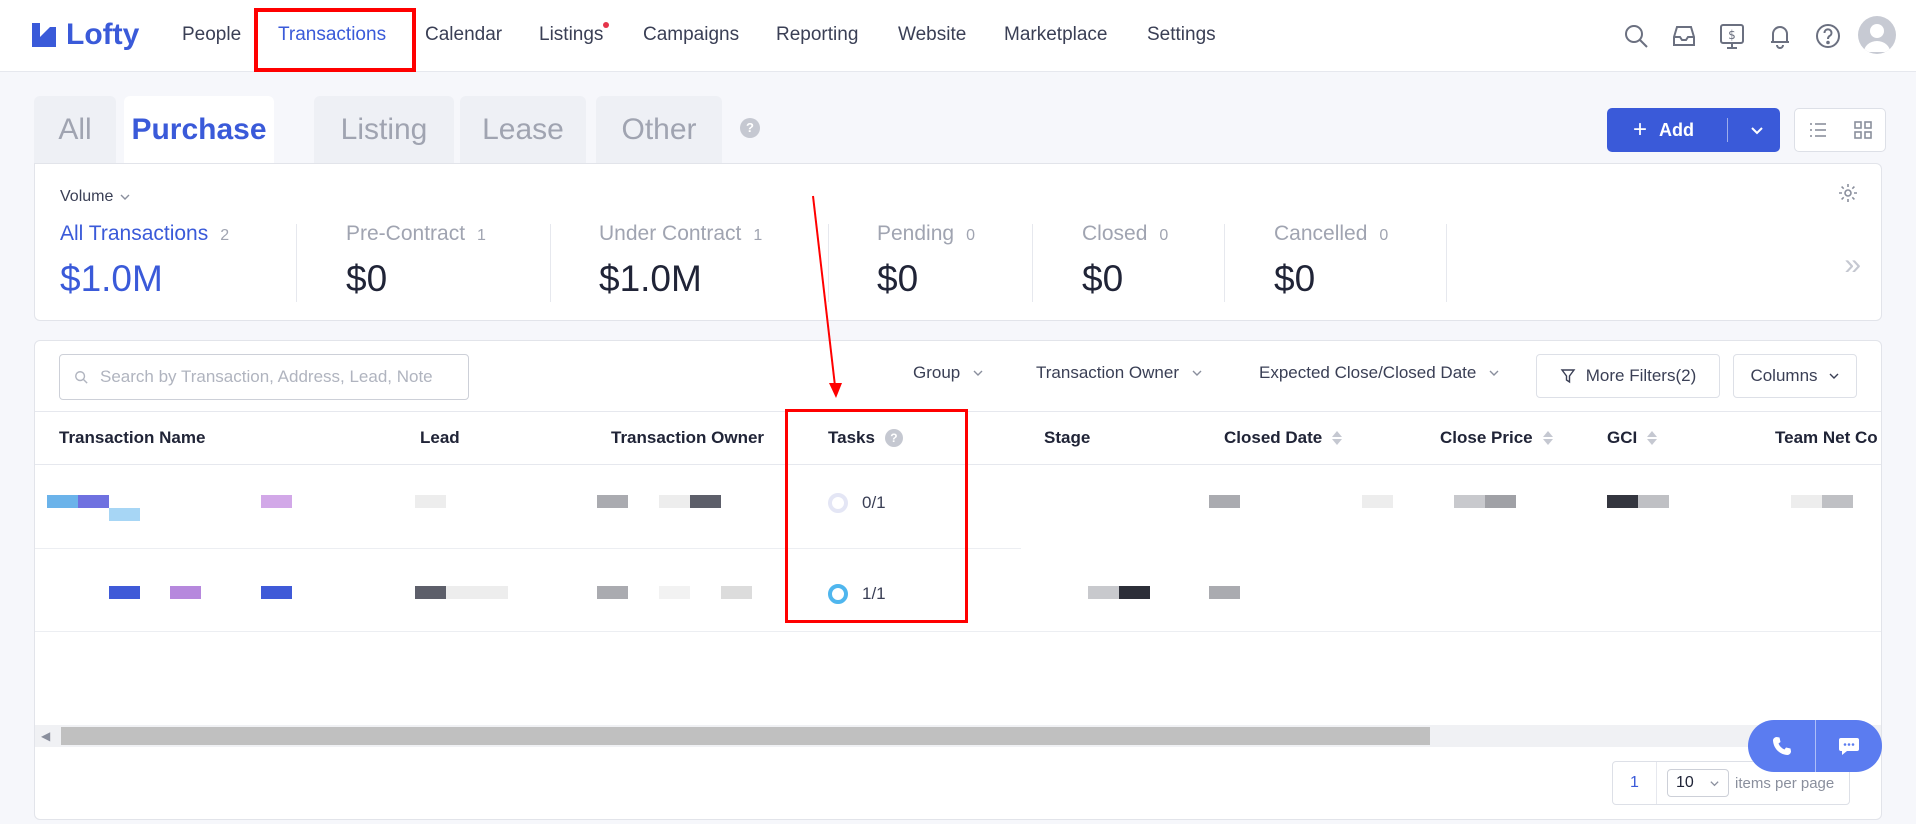 Image resolution: width=1916 pixels, height=824 pixels. What do you see at coordinates (332, 35) in the screenshot?
I see `nav-transactions: Transactions` at bounding box center [332, 35].